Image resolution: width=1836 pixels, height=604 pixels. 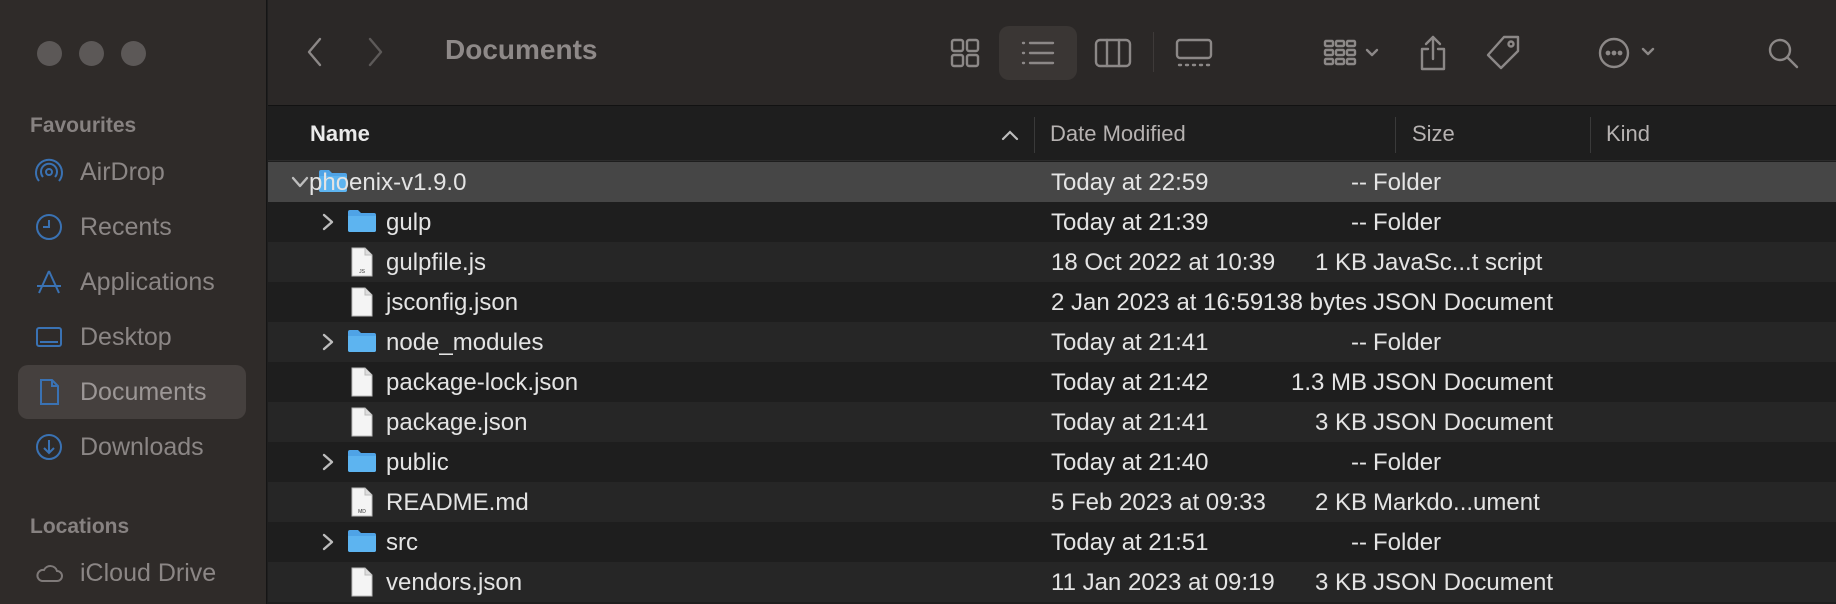 I want to click on list-view-icon, so click(x=1038, y=53).